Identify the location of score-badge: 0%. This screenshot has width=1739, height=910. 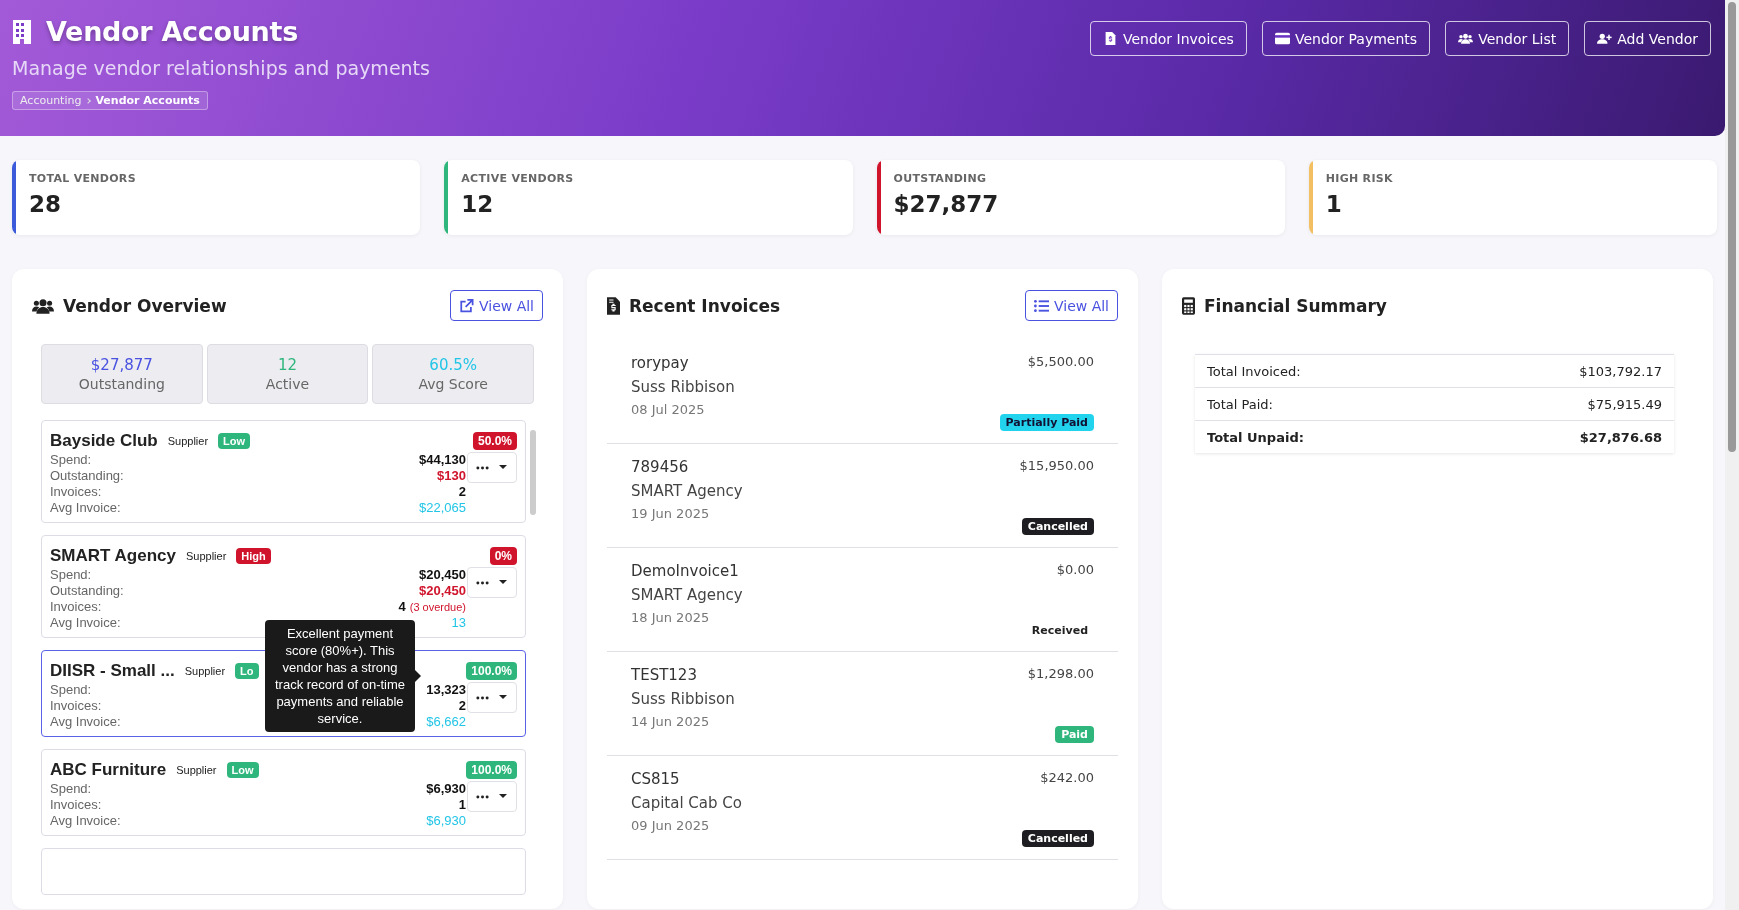
(503, 556).